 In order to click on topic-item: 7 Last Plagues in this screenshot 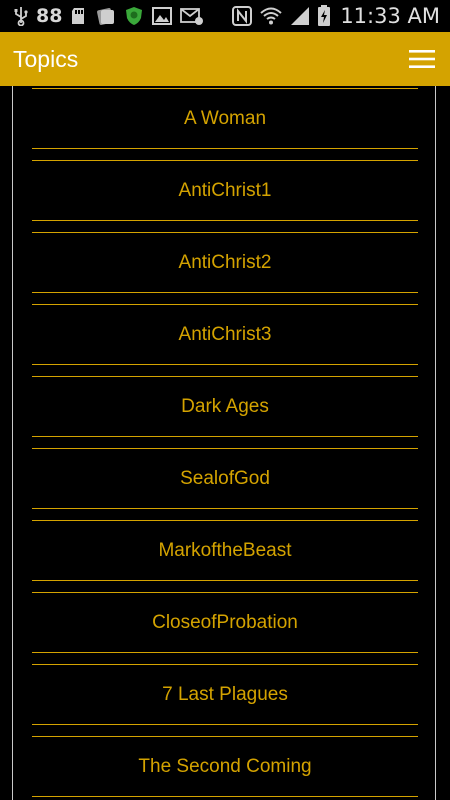, I will do `click(225, 694)`.